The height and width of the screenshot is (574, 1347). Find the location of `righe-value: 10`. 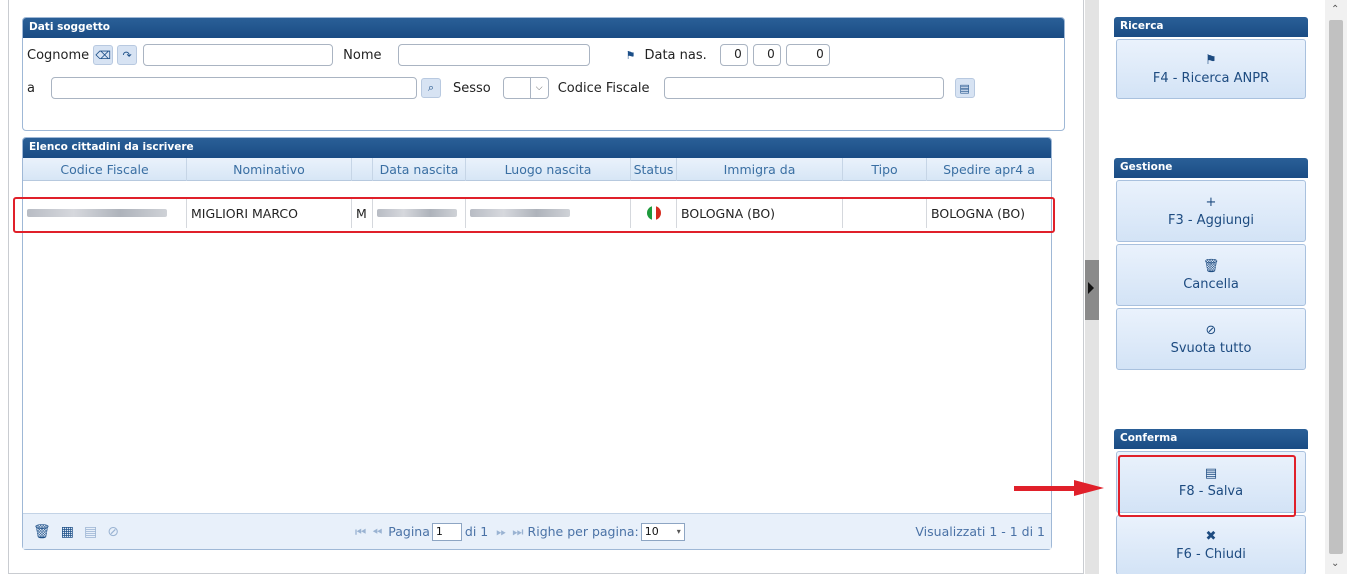

righe-value: 10 is located at coordinates (651, 531).